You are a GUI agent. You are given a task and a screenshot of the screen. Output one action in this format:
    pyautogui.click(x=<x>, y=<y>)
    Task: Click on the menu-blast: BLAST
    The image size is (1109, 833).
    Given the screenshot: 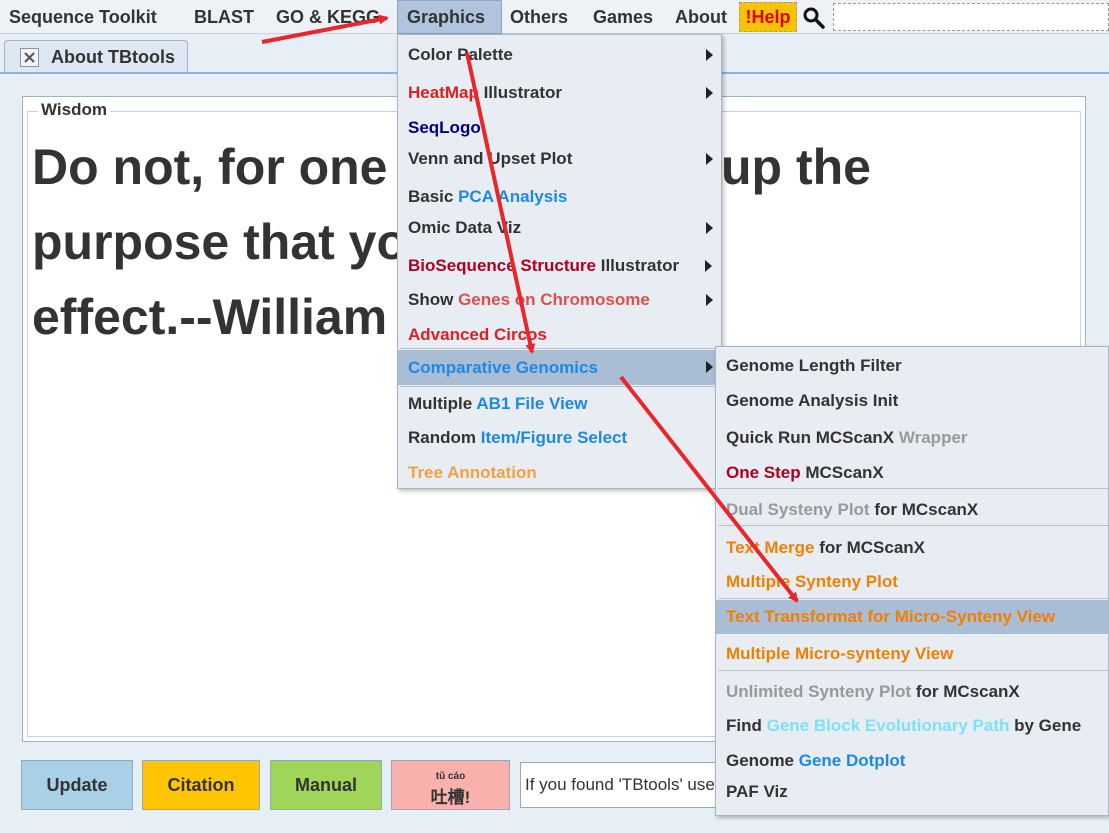 What is the action you would take?
    pyautogui.click(x=224, y=17)
    